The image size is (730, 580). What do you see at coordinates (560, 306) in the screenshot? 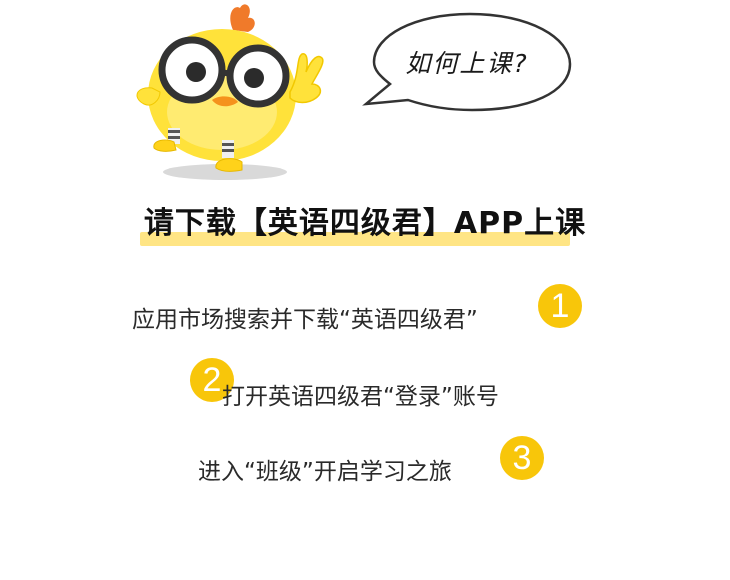
I see `step-1-badge: 1` at bounding box center [560, 306].